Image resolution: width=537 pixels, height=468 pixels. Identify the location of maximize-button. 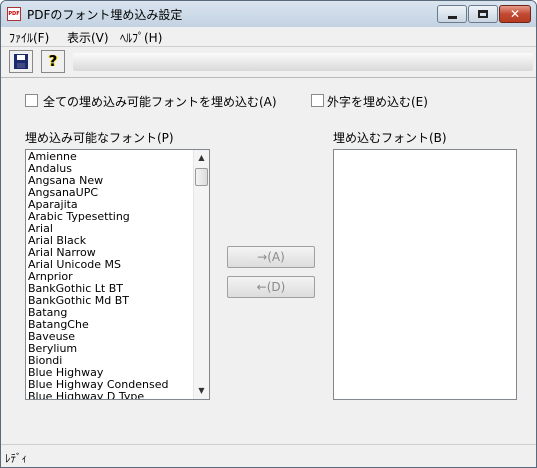
(483, 14).